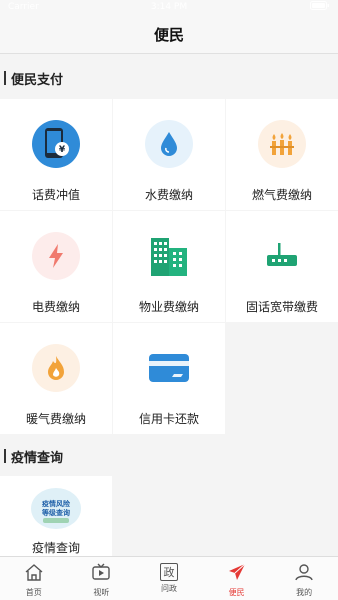 Image resolution: width=338 pixels, height=600 pixels. What do you see at coordinates (56, 520) in the screenshot?
I see `badge-map-strip` at bounding box center [56, 520].